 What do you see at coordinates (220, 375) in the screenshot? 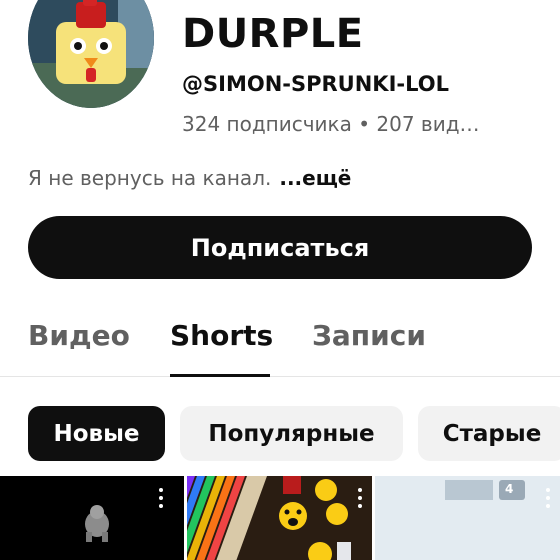
I see `active-tab-indicator` at bounding box center [220, 375].